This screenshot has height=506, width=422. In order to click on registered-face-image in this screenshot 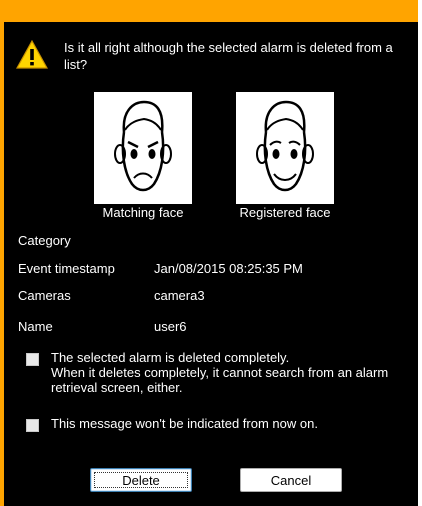, I will do `click(285, 148)`.